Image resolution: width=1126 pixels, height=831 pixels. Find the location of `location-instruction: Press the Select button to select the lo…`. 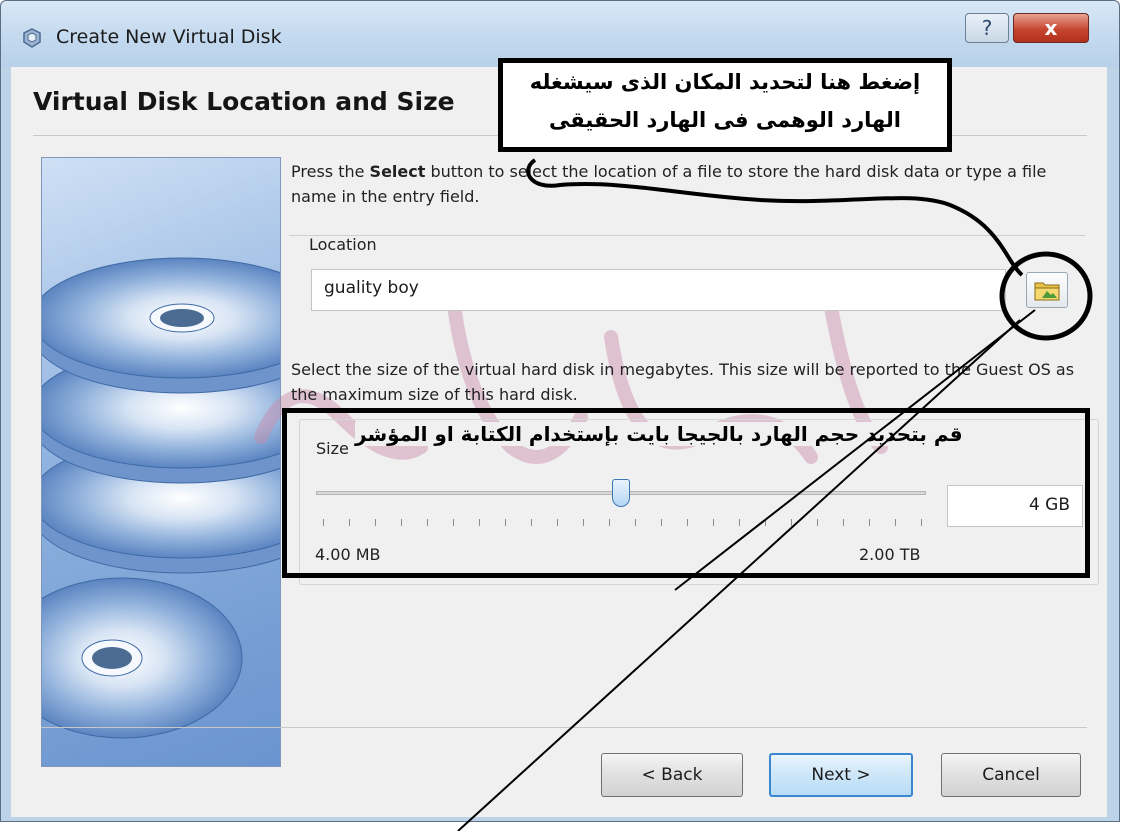

location-instruction: Press the Select button to select the lo… is located at coordinates (669, 184).